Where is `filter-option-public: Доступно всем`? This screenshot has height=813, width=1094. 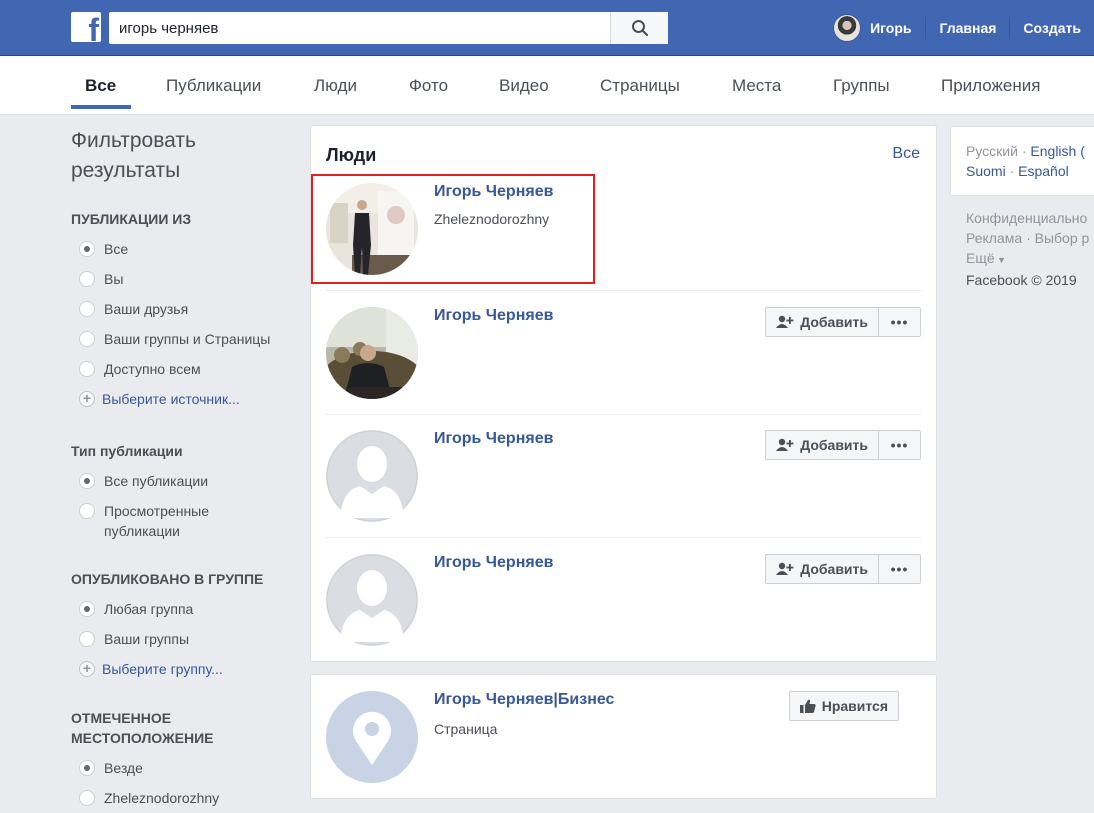
filter-option-public: Доступно всем is located at coordinates (183, 369).